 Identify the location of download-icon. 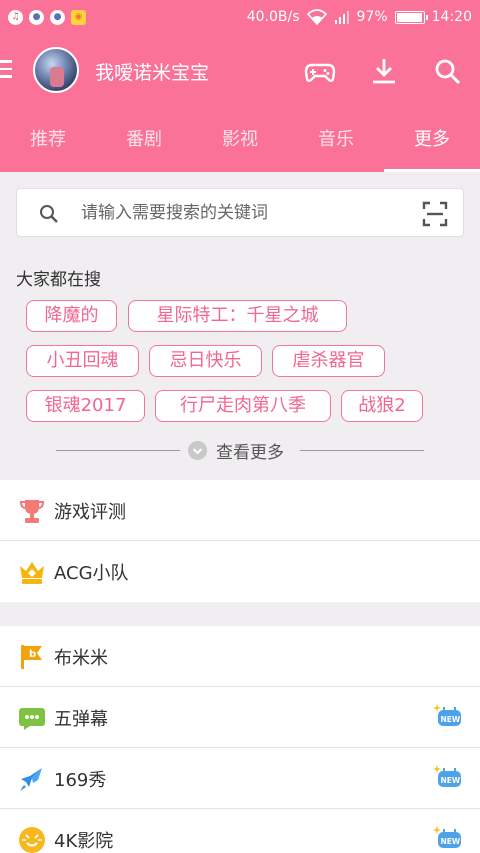
(384, 72).